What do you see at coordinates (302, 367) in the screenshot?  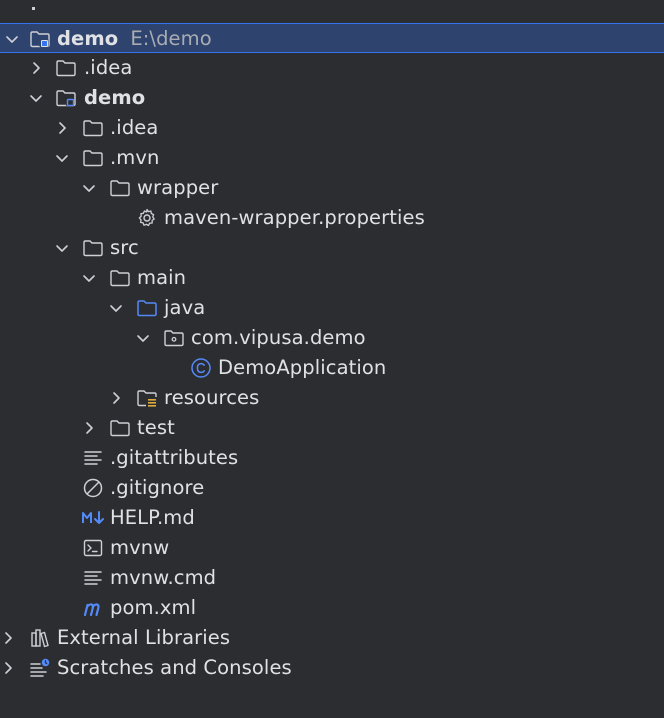 I see `tree-label: DemoApplication` at bounding box center [302, 367].